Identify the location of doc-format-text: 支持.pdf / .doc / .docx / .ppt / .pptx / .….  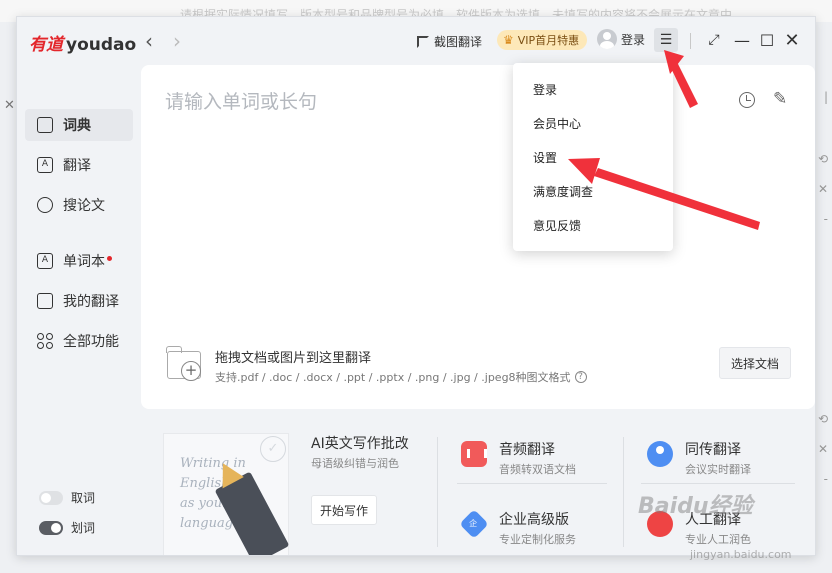
(393, 377).